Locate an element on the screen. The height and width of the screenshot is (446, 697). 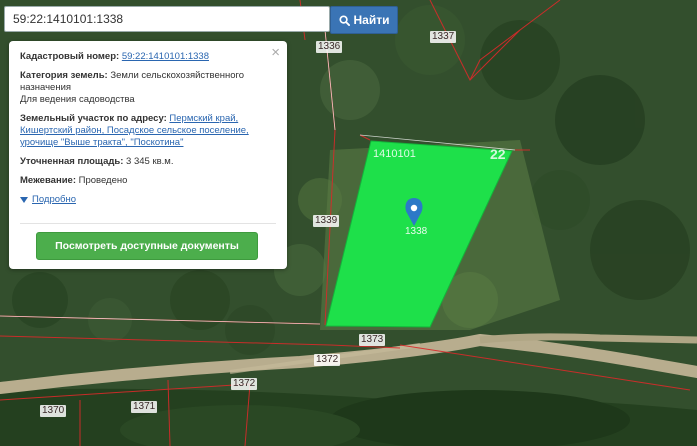
parcel-label-1371: 1371 is located at coordinates (144, 407).